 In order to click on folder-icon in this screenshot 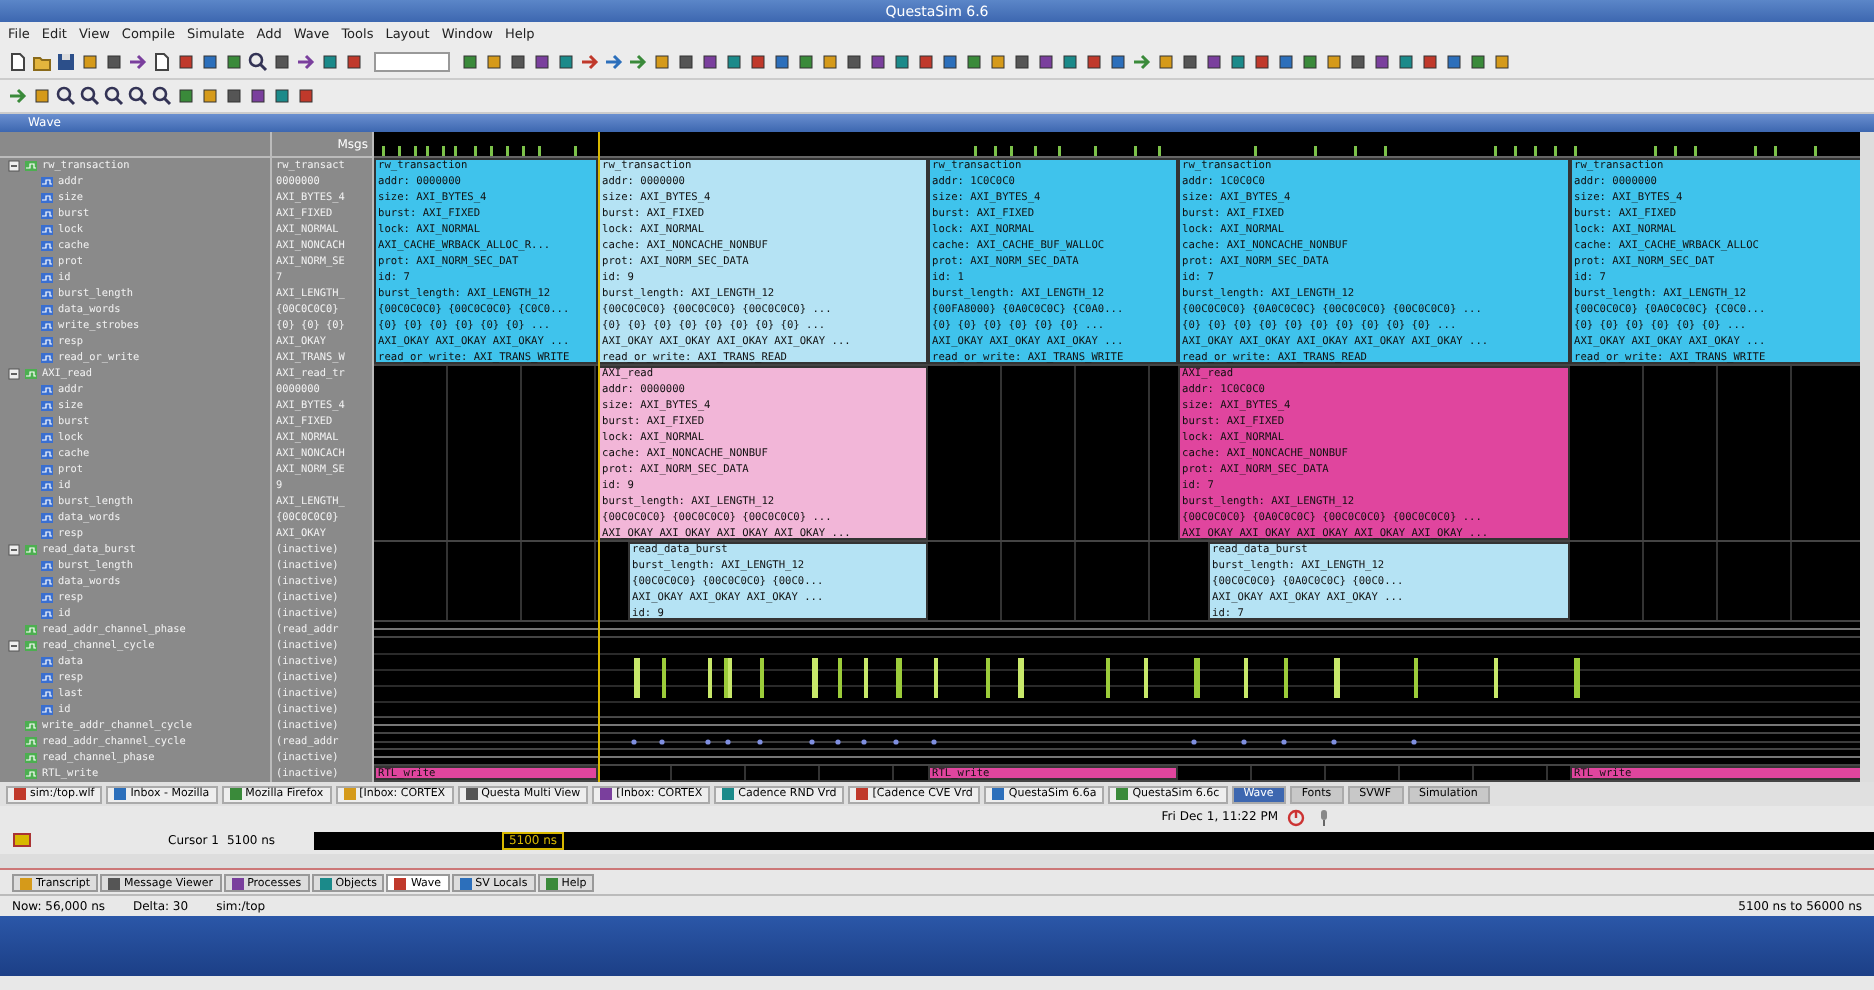, I will do `click(42, 62)`.